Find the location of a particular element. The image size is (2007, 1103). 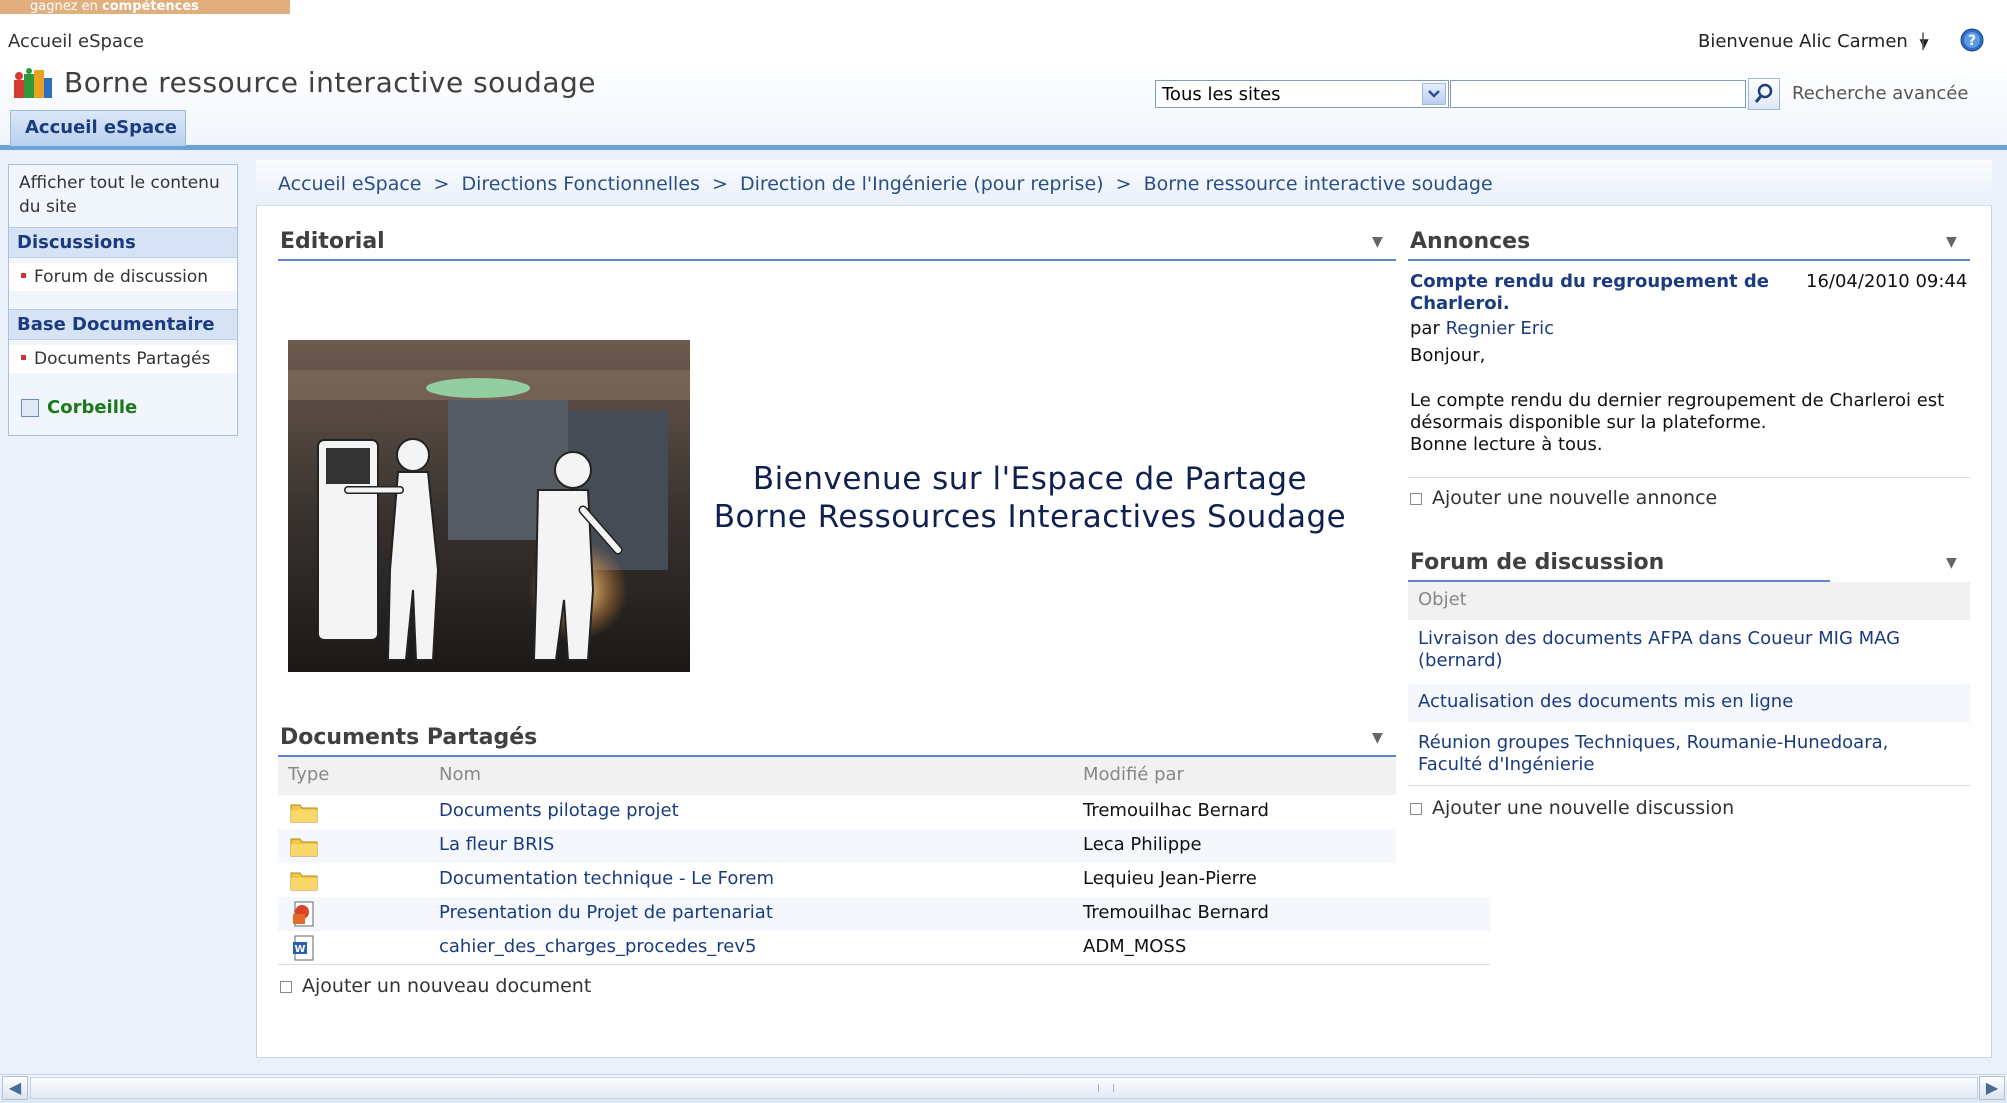

add-document-label: Ajouter un nouveau document is located at coordinates (447, 986).